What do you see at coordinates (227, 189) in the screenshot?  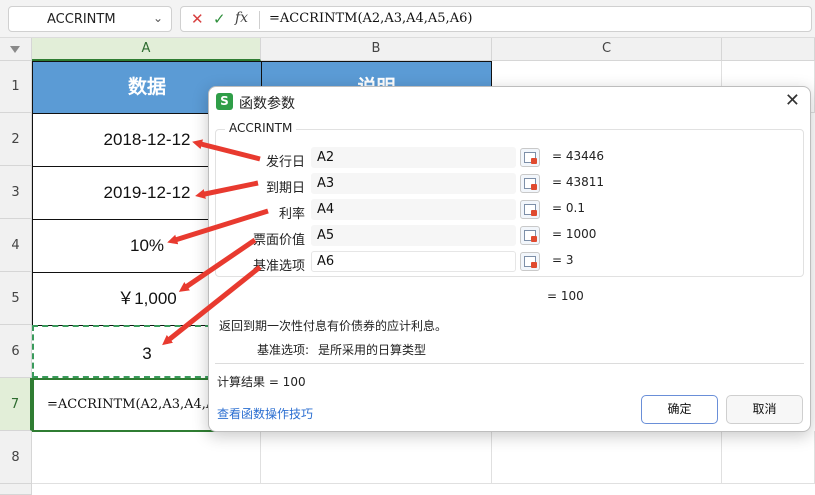 I see `arrow-maturity` at bounding box center [227, 189].